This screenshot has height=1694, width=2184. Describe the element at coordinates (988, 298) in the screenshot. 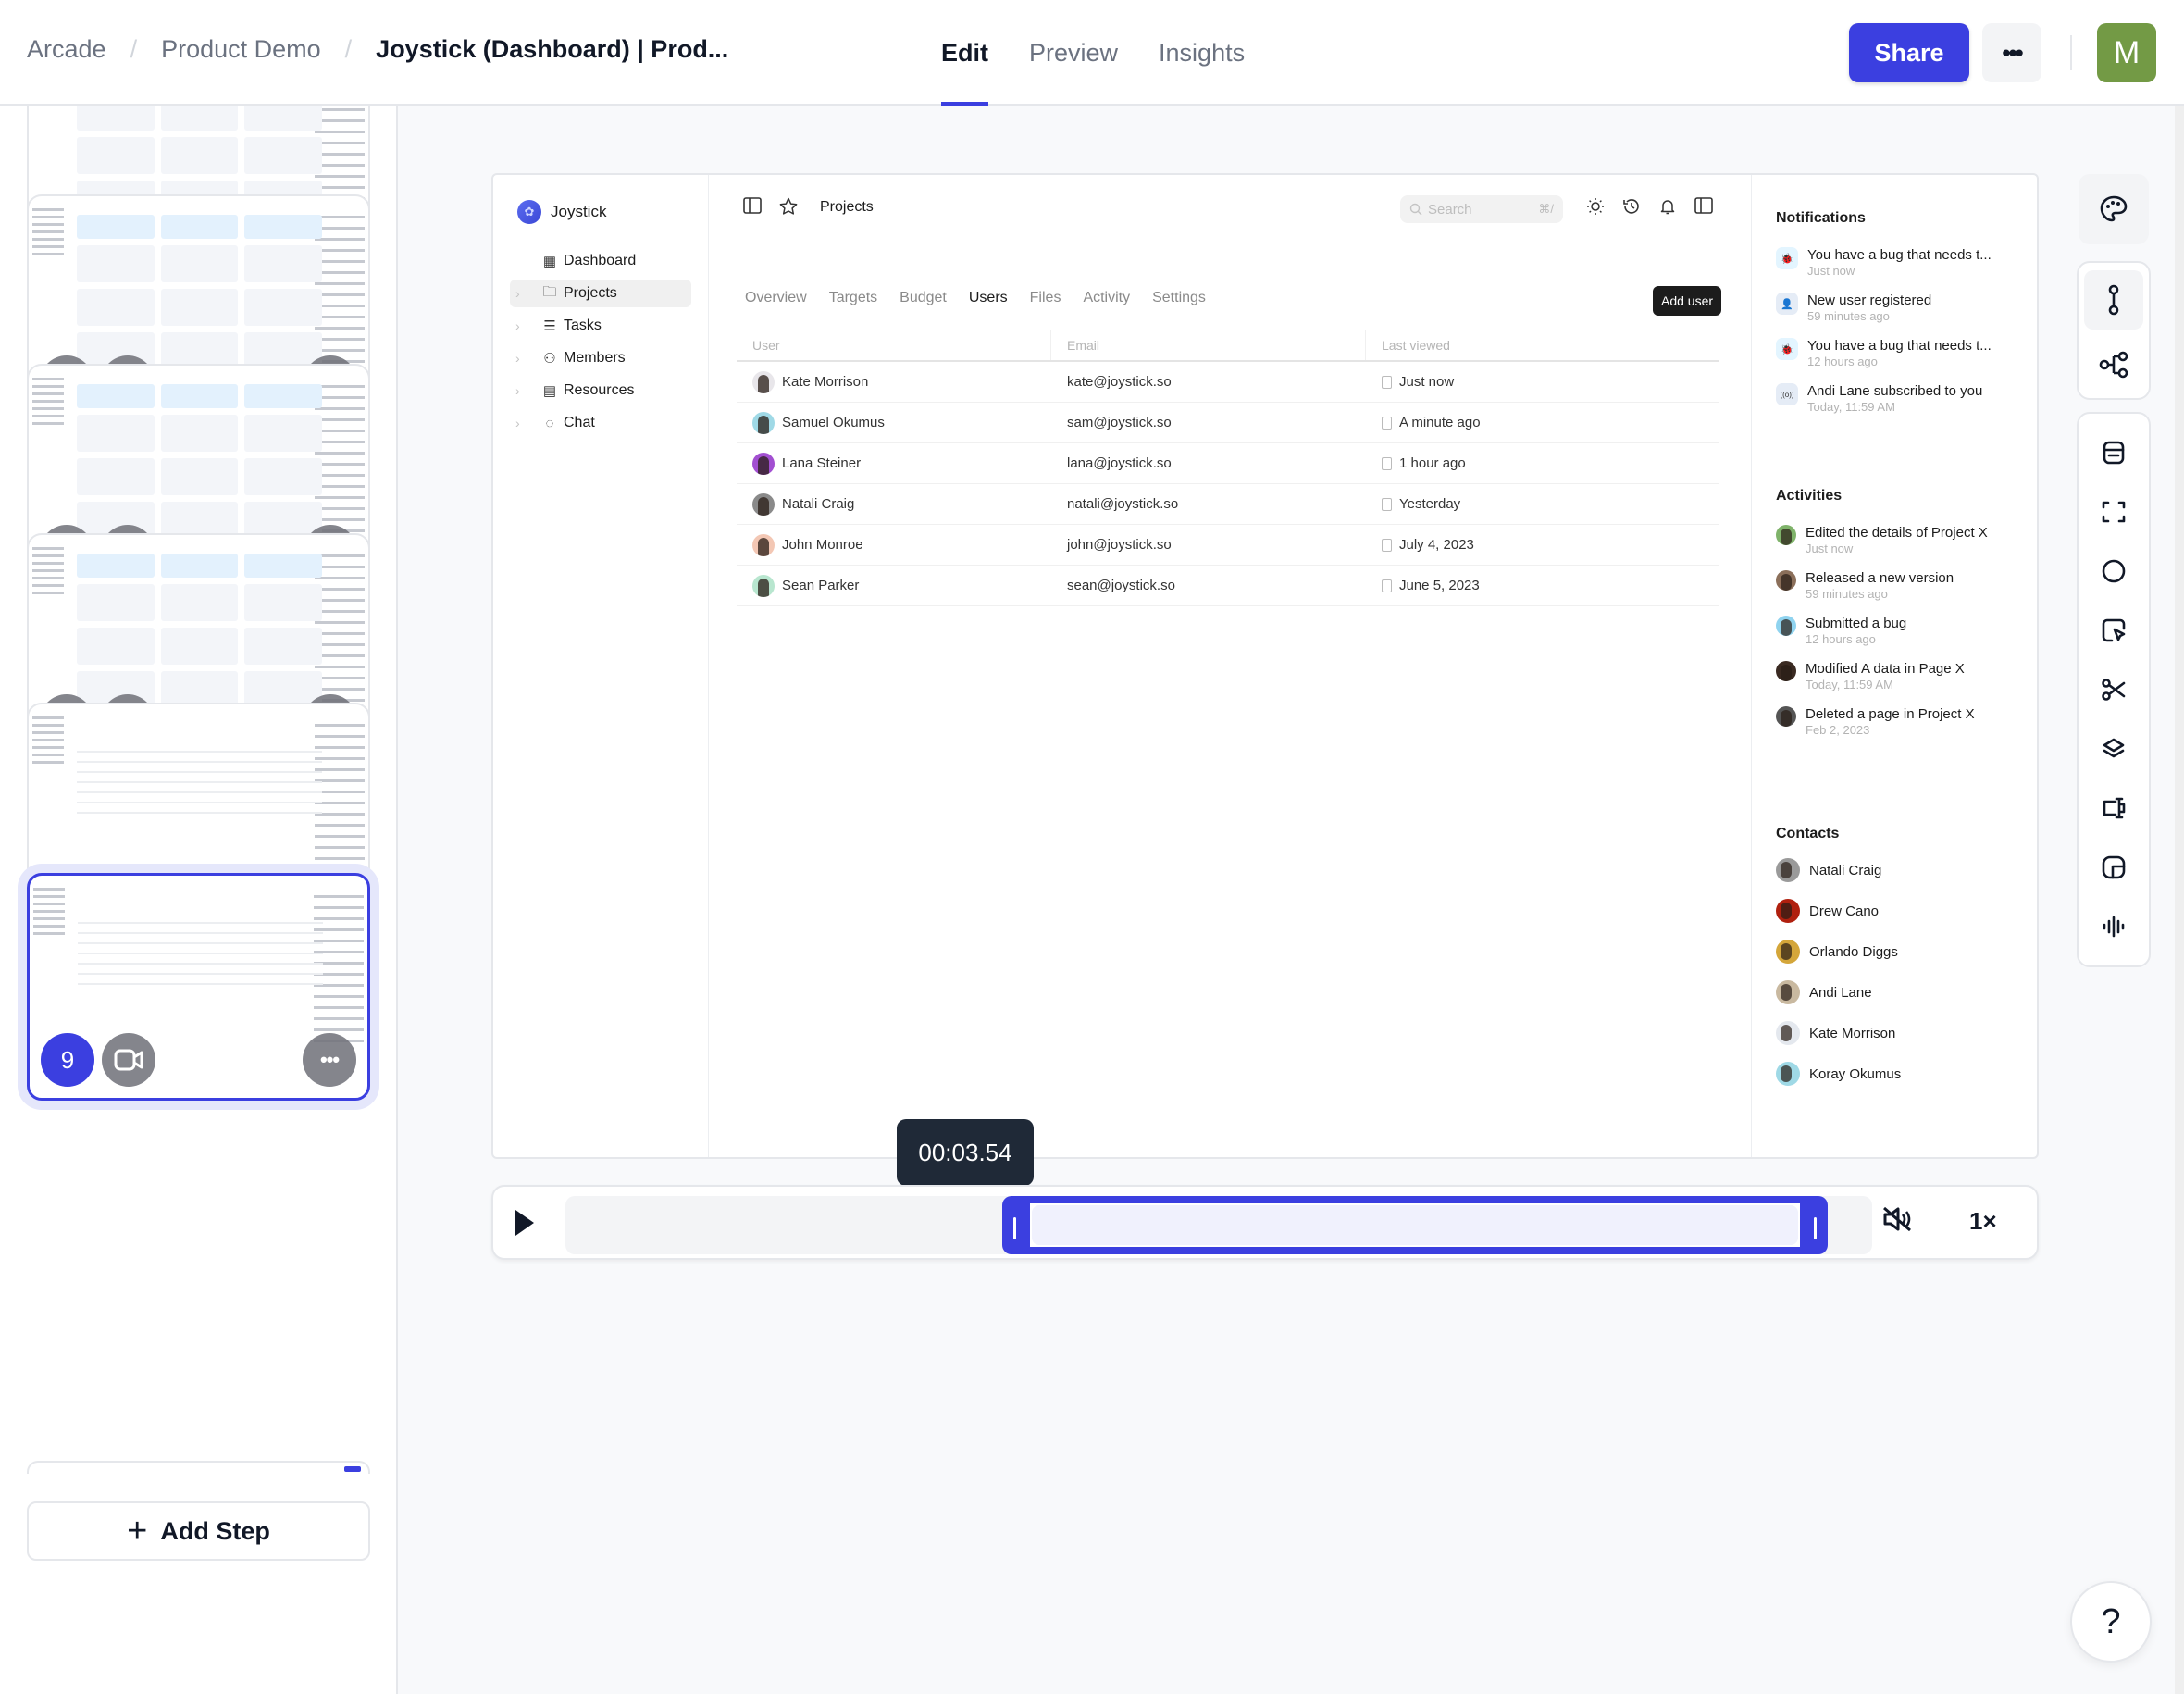

I see `tab-users: Users` at that location.